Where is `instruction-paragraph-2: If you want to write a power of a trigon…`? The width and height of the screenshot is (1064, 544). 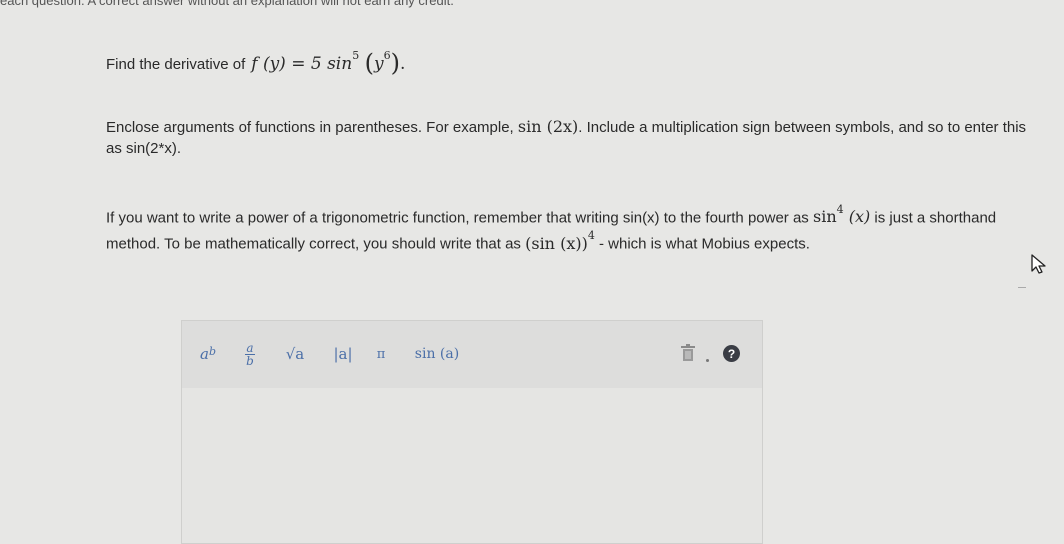
instruction-paragraph-2: If you want to write a power of a trigon… is located at coordinates (551, 228).